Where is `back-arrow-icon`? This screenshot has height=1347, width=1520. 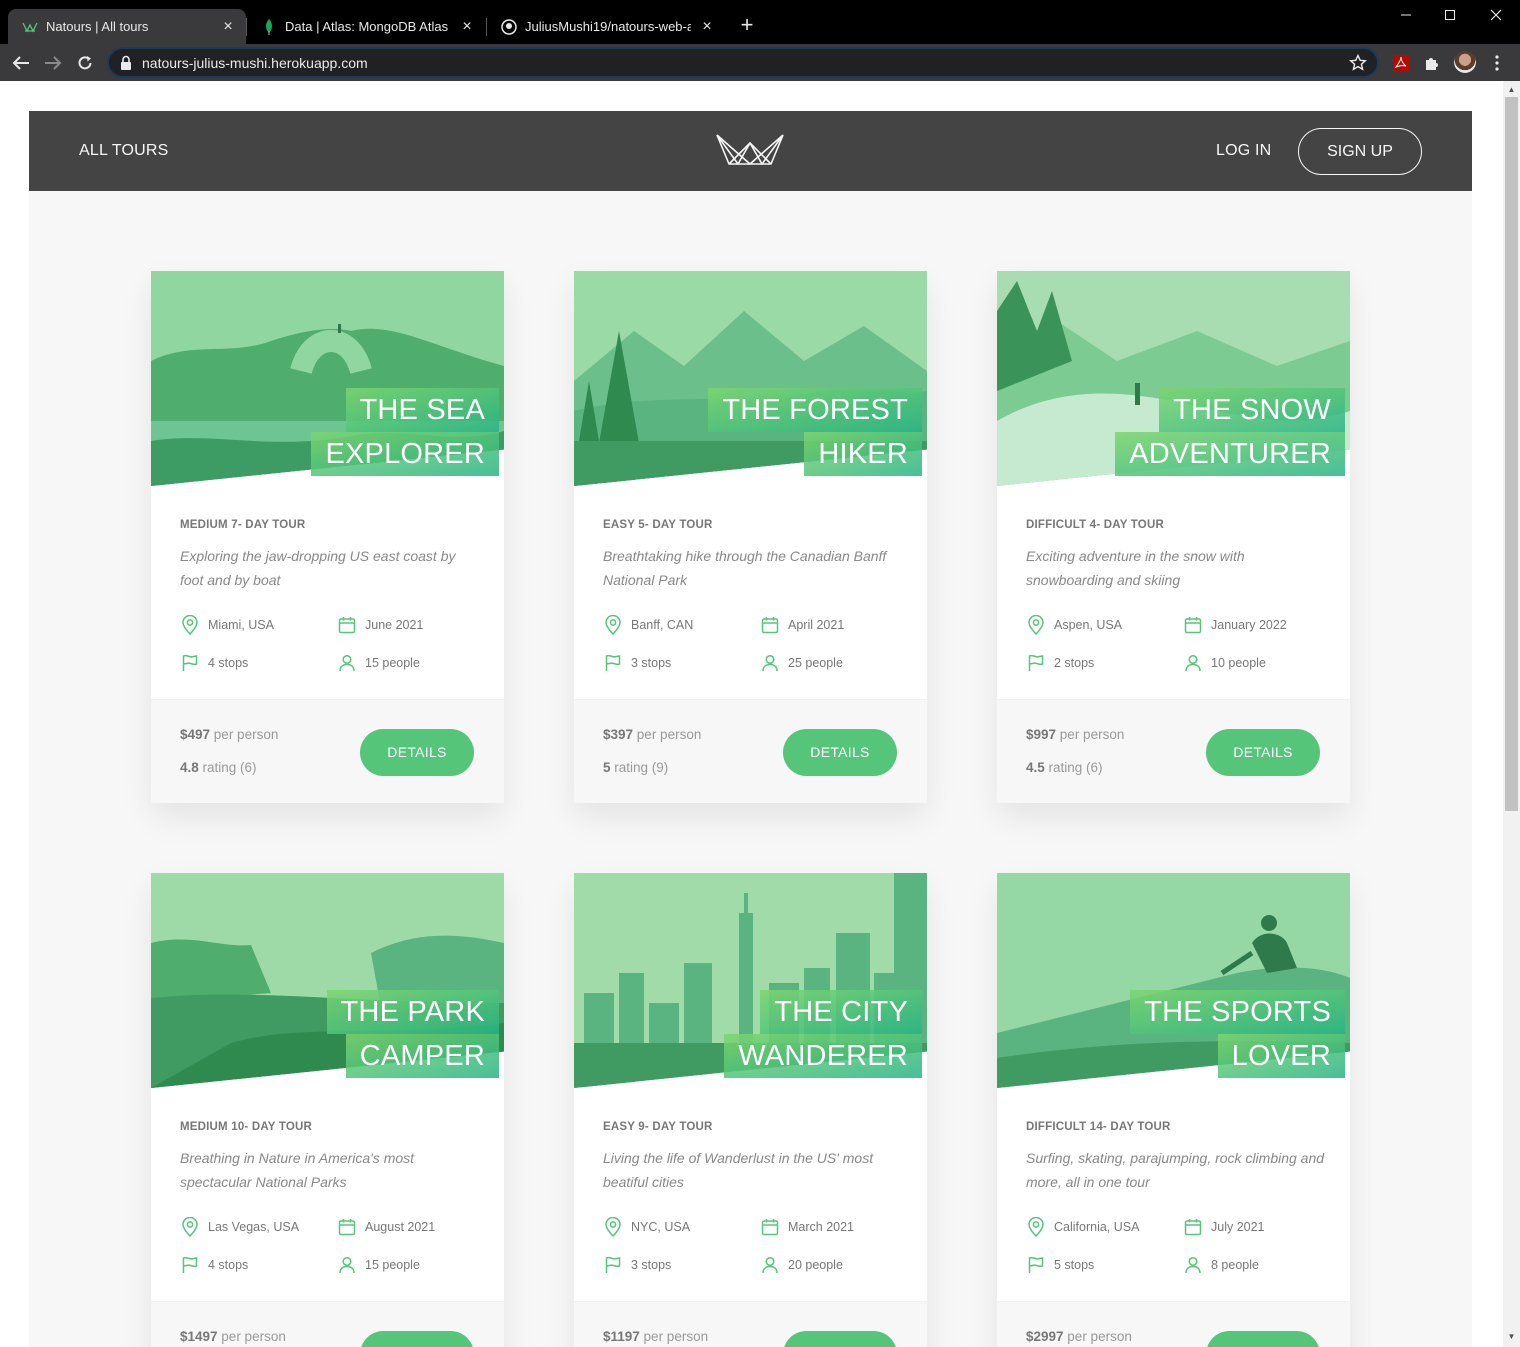 back-arrow-icon is located at coordinates (21, 63).